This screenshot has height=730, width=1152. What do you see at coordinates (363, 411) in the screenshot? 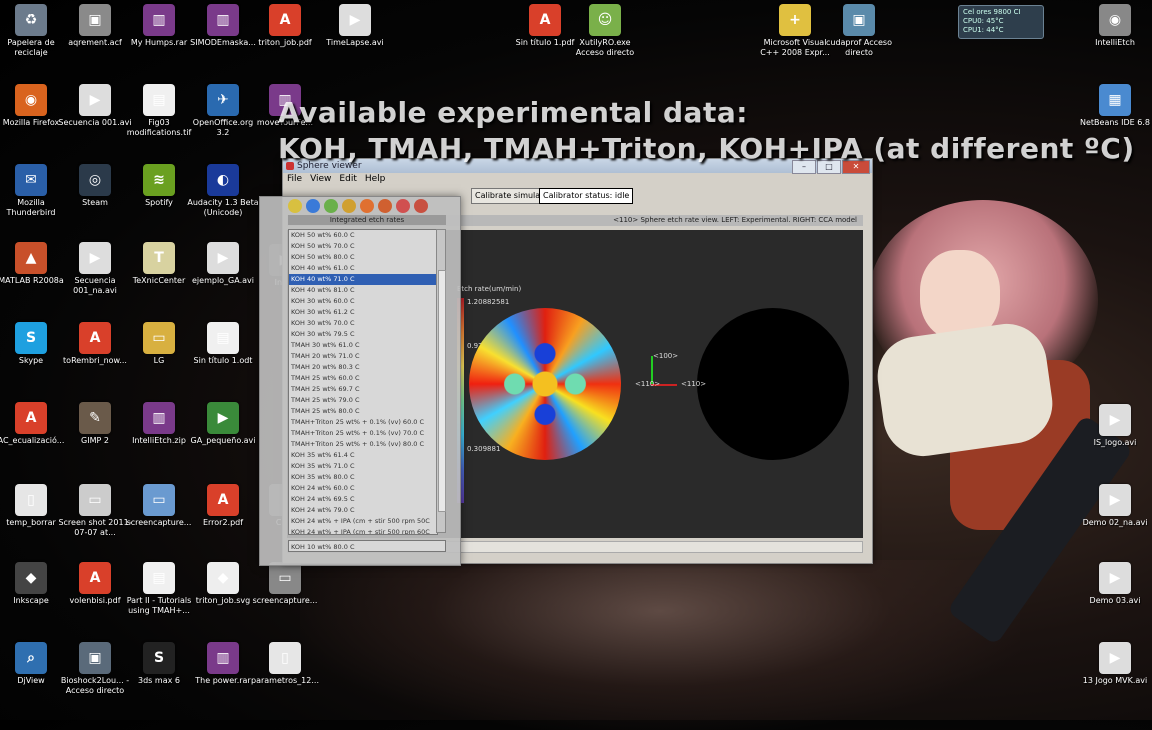
I see `etch-condition-item: TMAH 25 wt% 80.0 C` at bounding box center [363, 411].